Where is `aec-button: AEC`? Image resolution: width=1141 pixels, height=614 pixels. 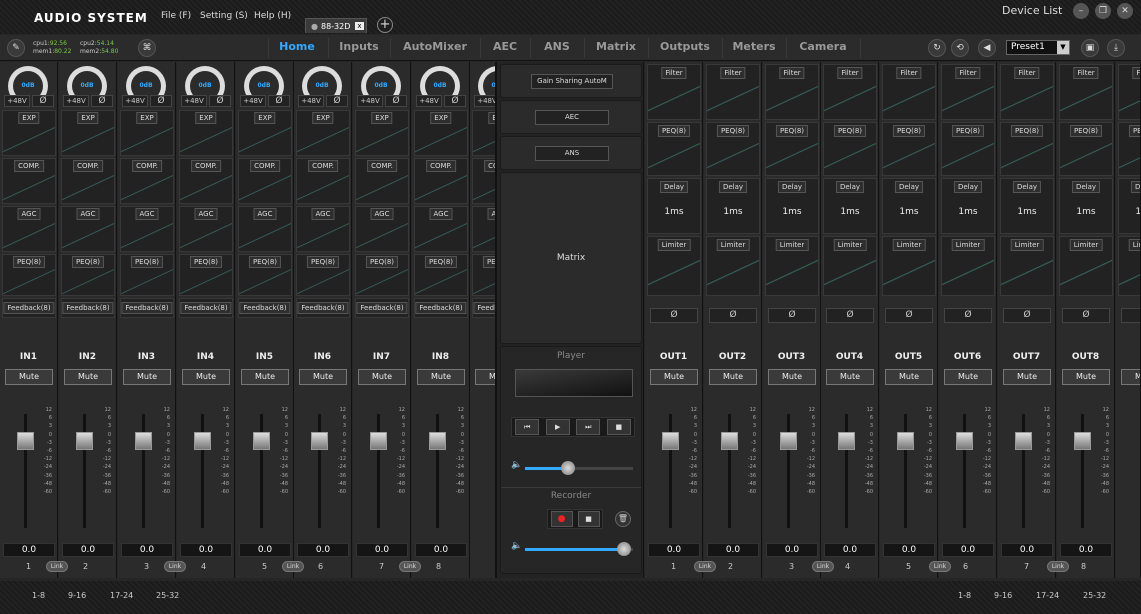 aec-button: AEC is located at coordinates (572, 117).